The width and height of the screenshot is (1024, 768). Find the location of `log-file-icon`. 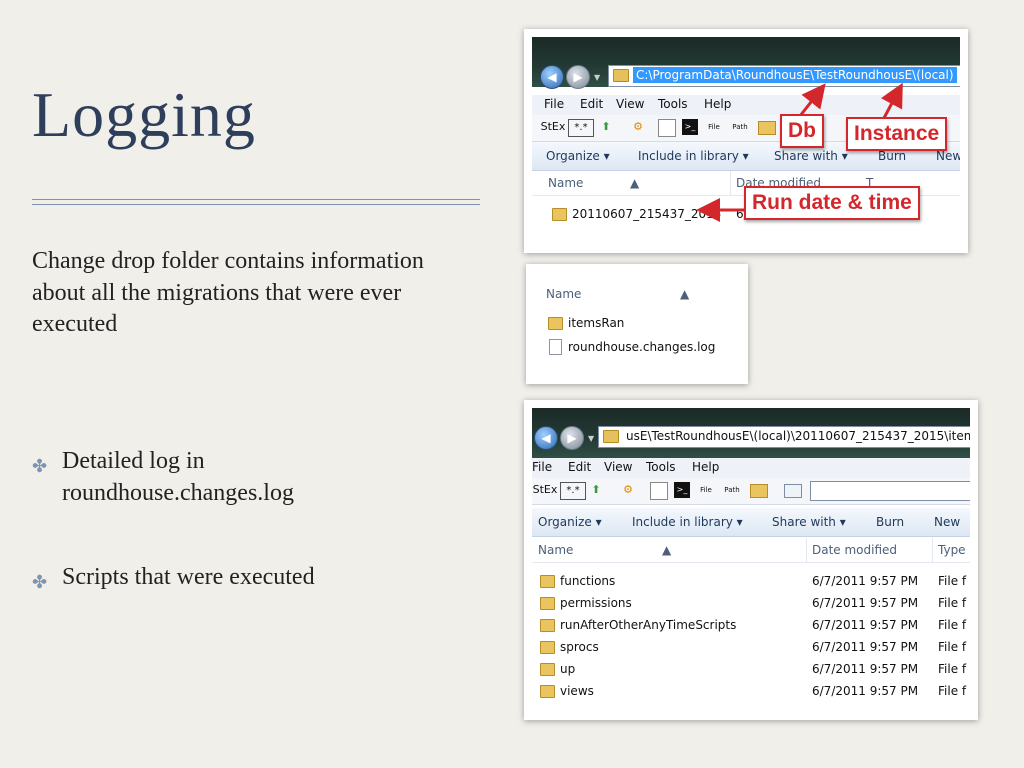

log-file-icon is located at coordinates (555, 347).